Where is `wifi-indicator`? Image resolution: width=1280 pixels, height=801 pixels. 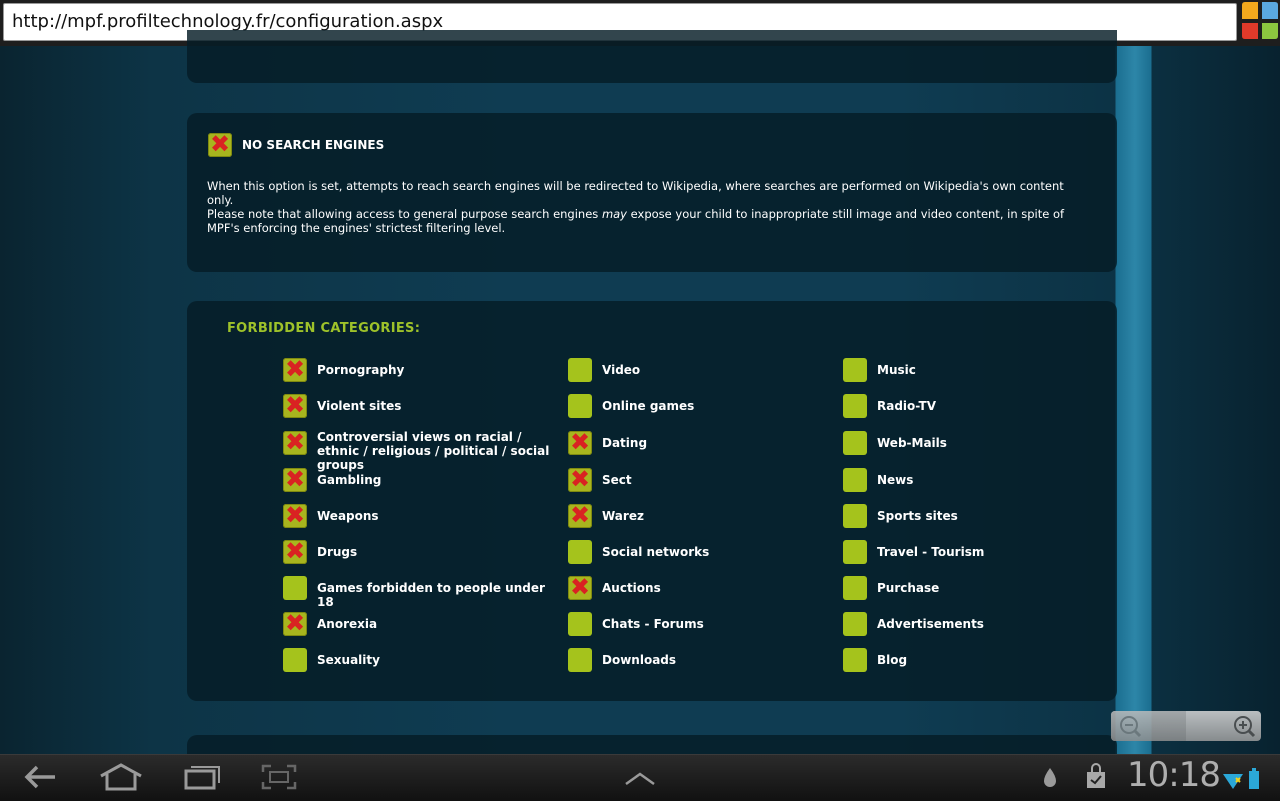
wifi-indicator is located at coordinates (1233, 777).